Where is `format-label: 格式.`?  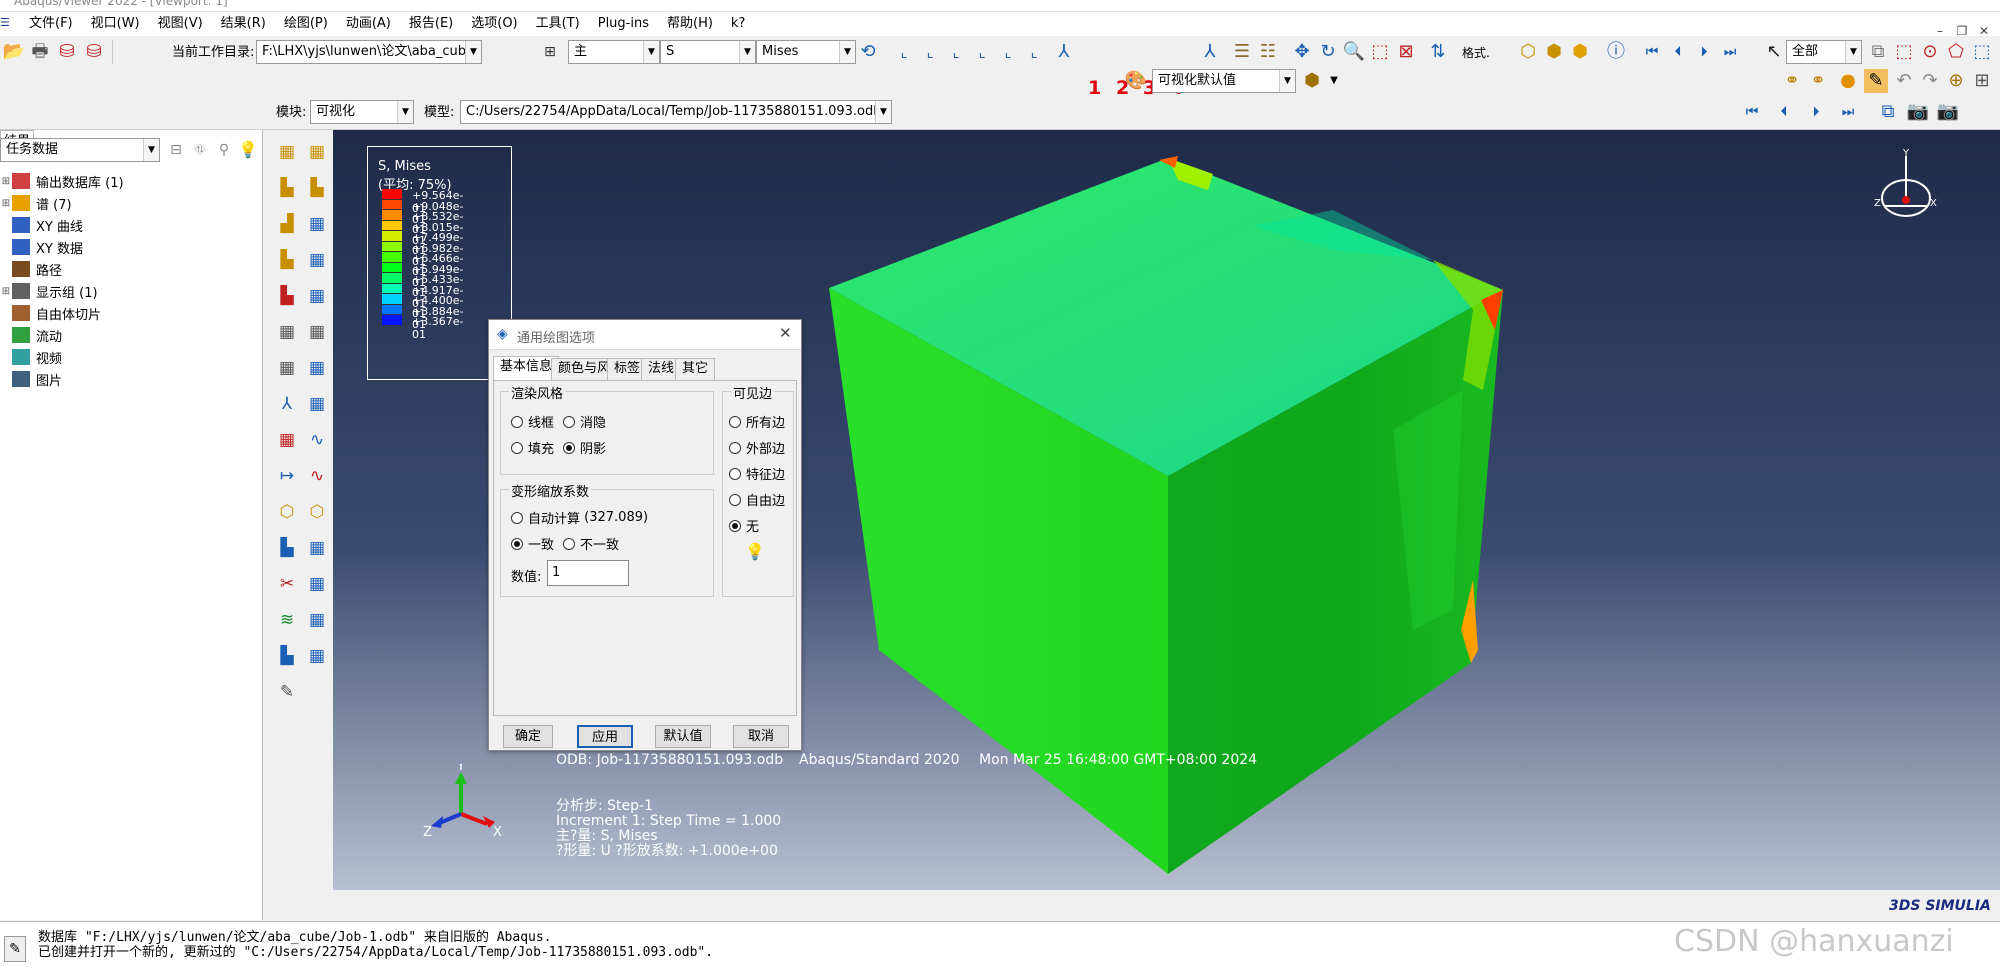 format-label: 格式. is located at coordinates (1476, 53).